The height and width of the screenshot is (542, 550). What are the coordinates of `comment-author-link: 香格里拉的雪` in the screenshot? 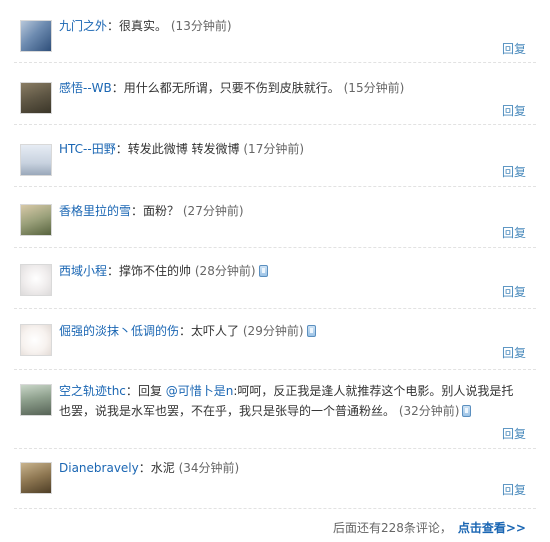 It's located at (95, 211).